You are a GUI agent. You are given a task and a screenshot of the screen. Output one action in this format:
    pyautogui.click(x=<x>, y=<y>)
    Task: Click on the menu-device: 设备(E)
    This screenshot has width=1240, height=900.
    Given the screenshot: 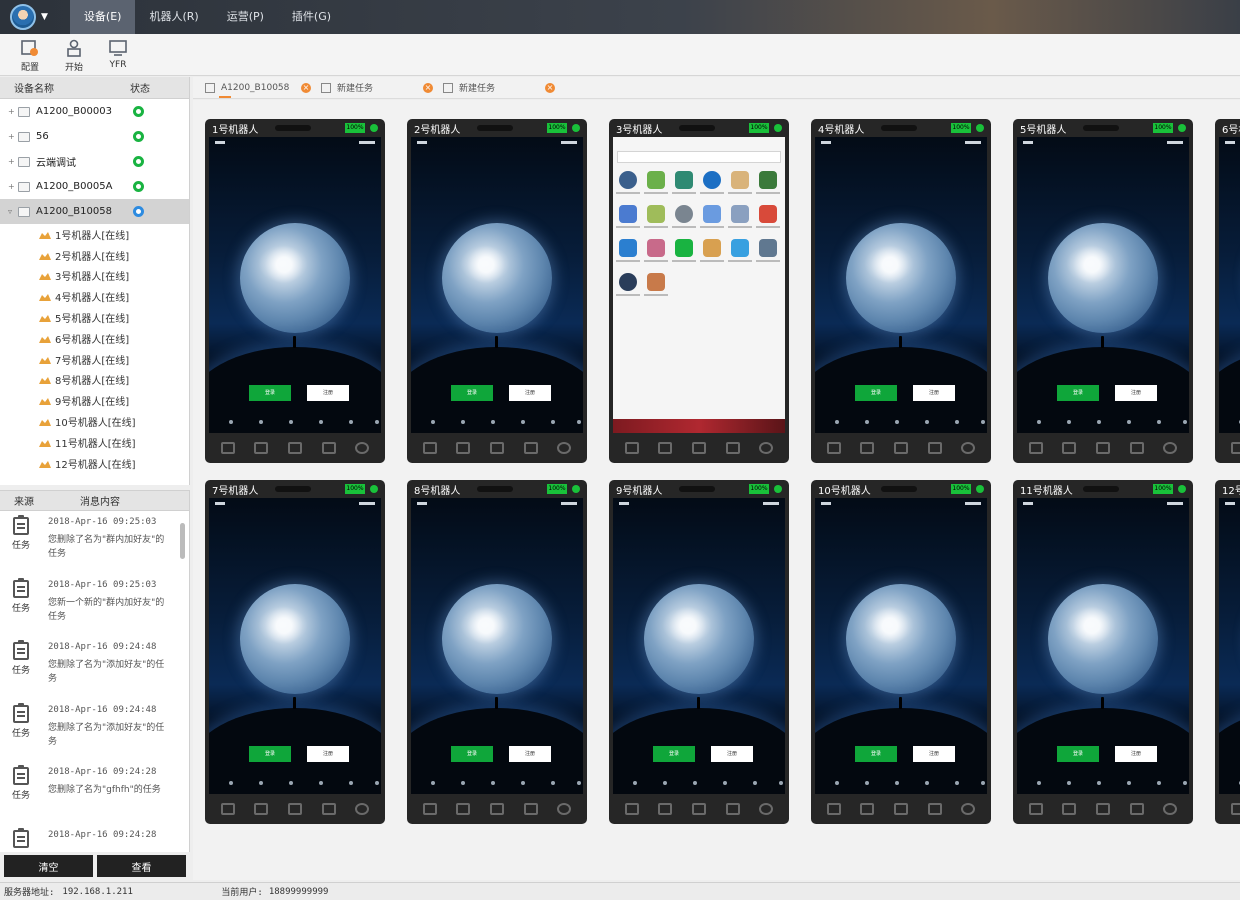 What is the action you would take?
    pyautogui.click(x=102, y=17)
    